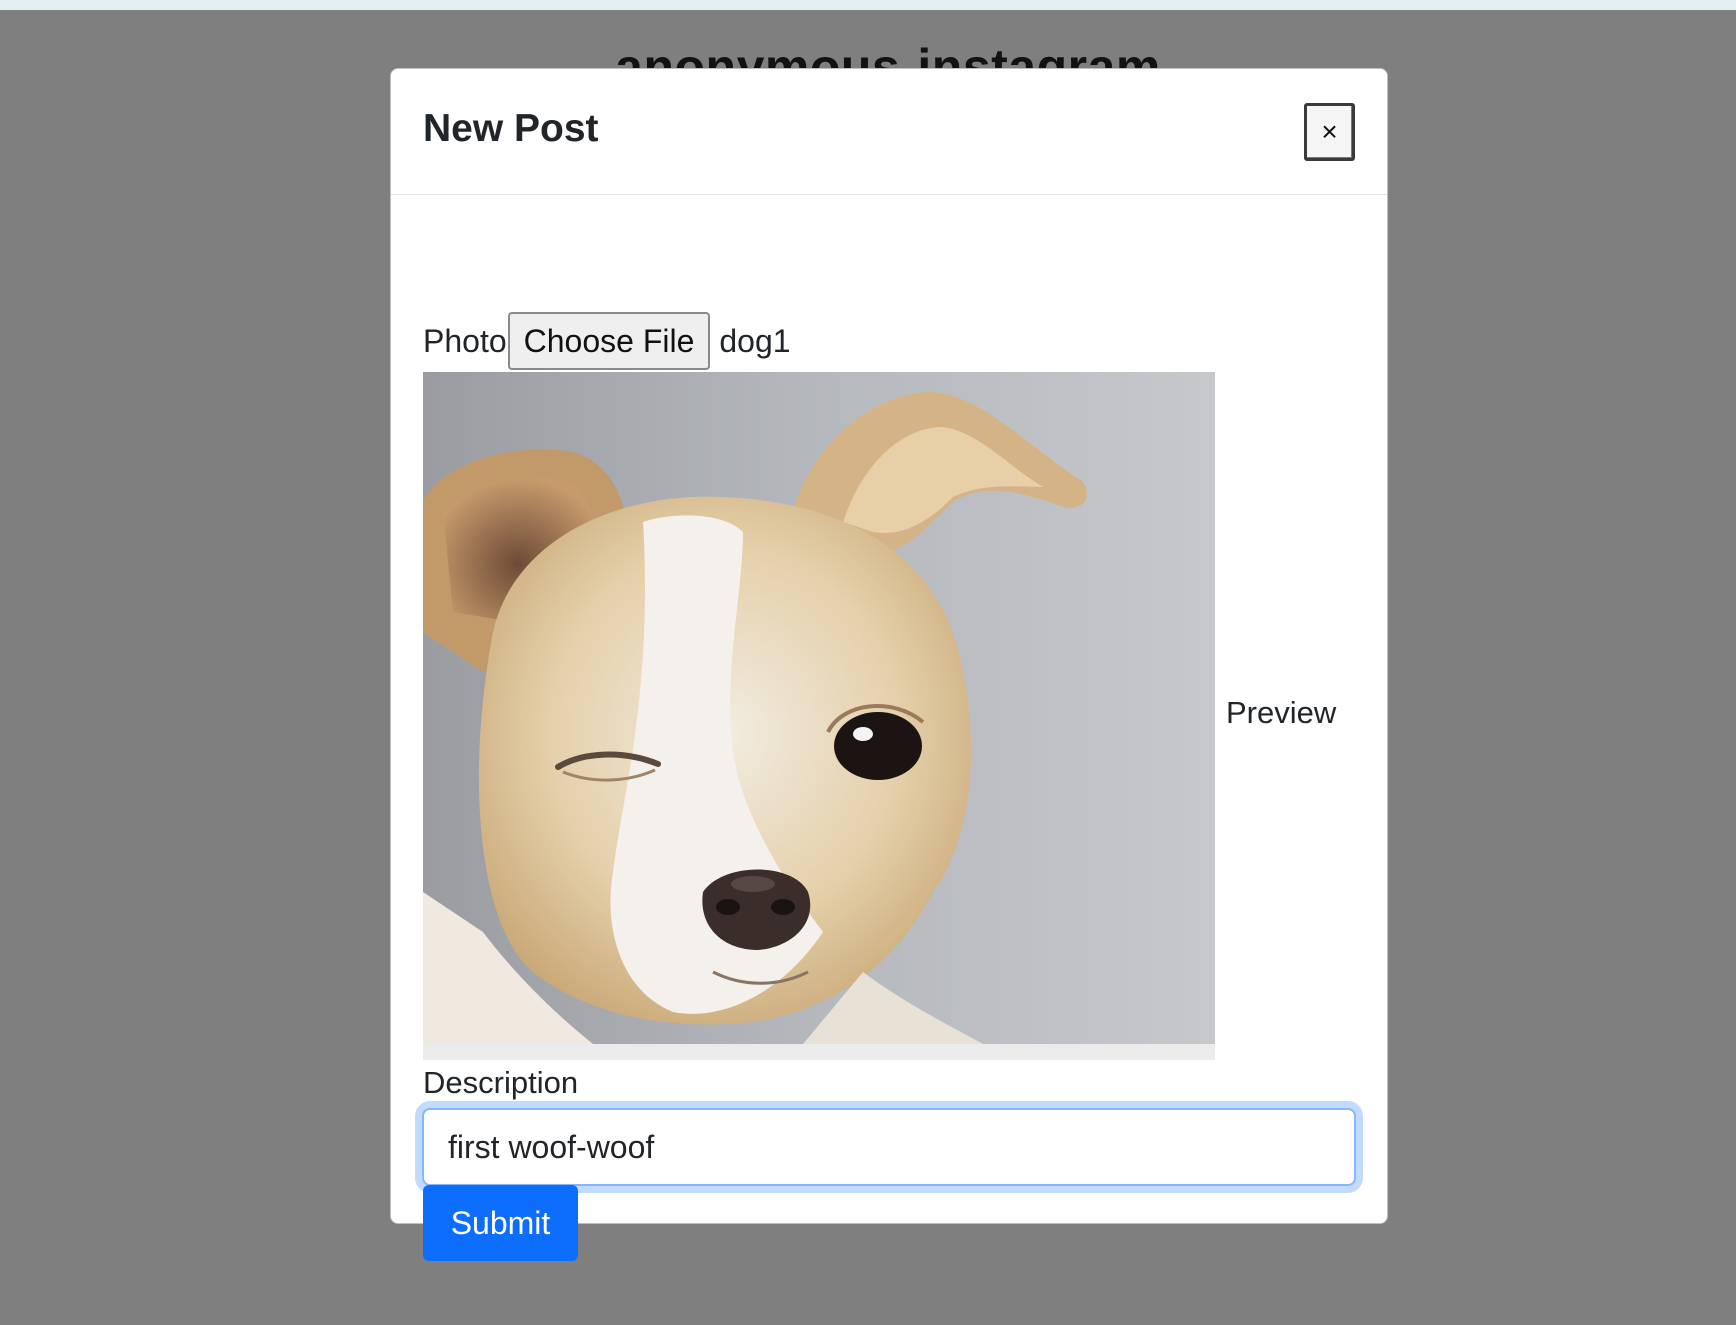  I want to click on submit-button: Submit, so click(500, 1223).